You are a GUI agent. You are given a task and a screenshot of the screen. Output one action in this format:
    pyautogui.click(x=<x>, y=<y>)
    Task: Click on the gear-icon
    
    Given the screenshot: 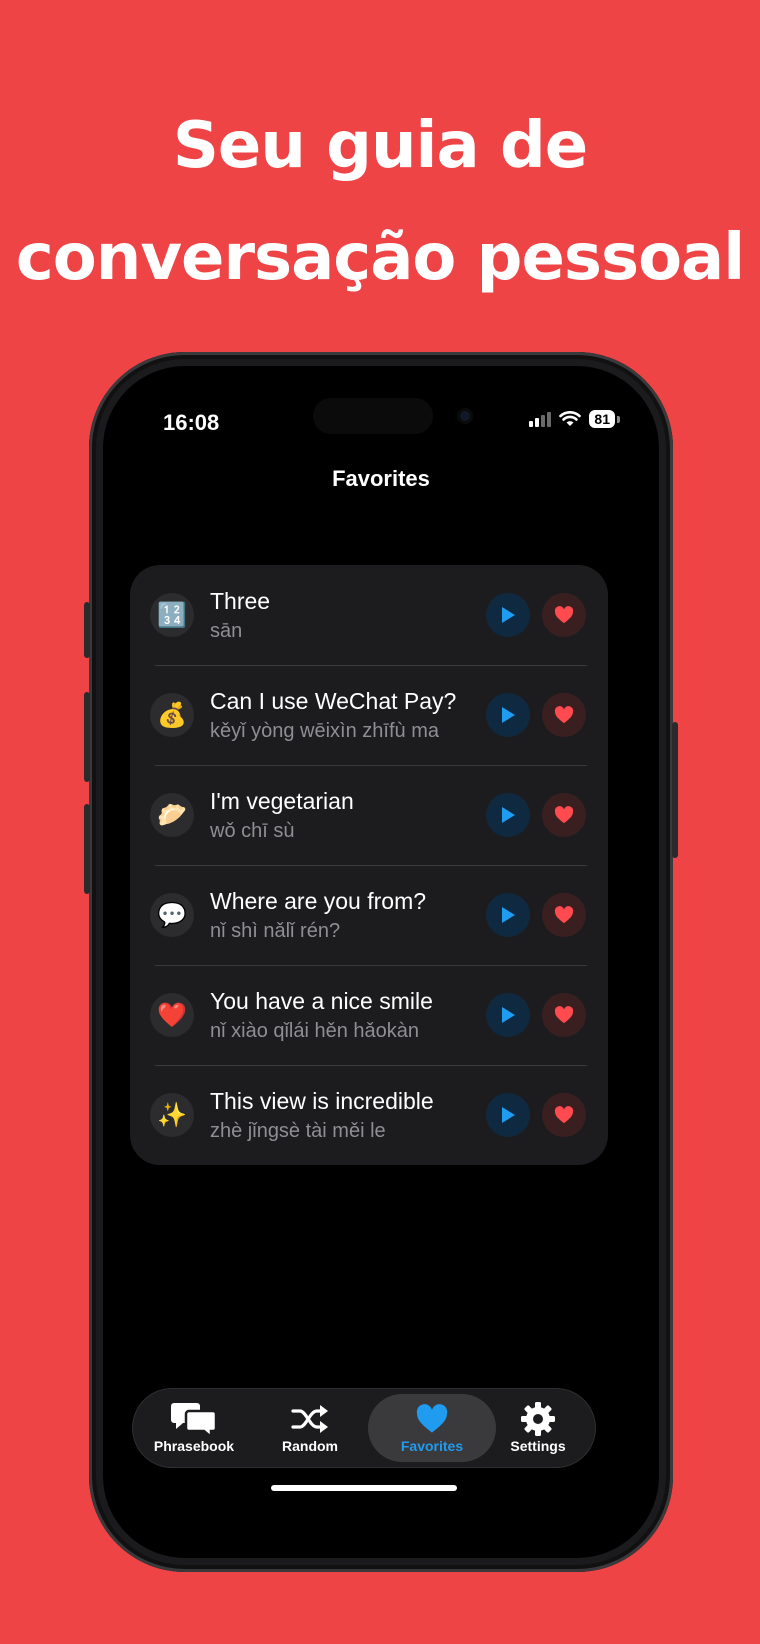 What is the action you would take?
    pyautogui.click(x=538, y=1419)
    